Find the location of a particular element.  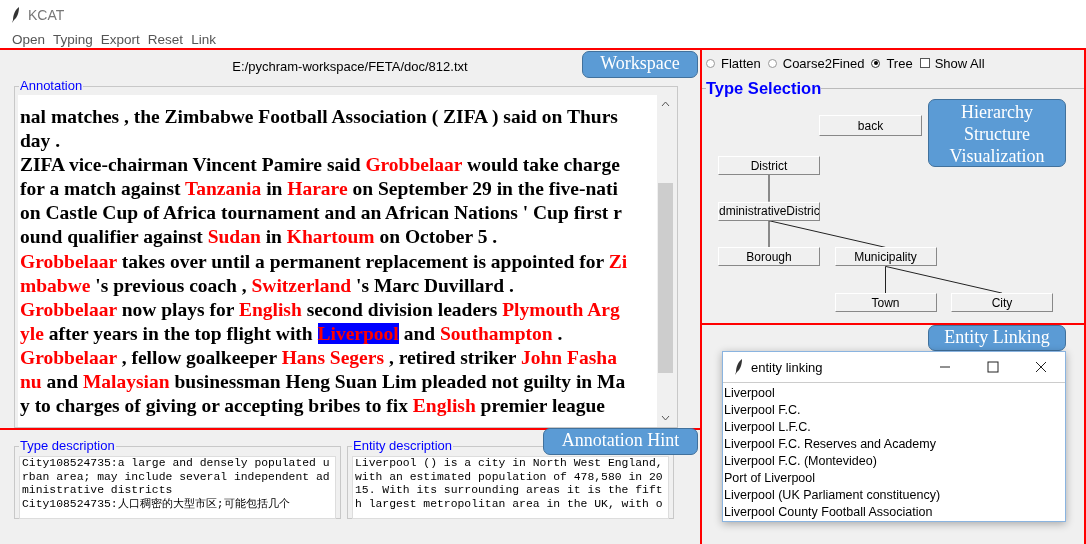

description-line: with an estimated population of 478,580 in 20 is located at coordinates (509, 477).